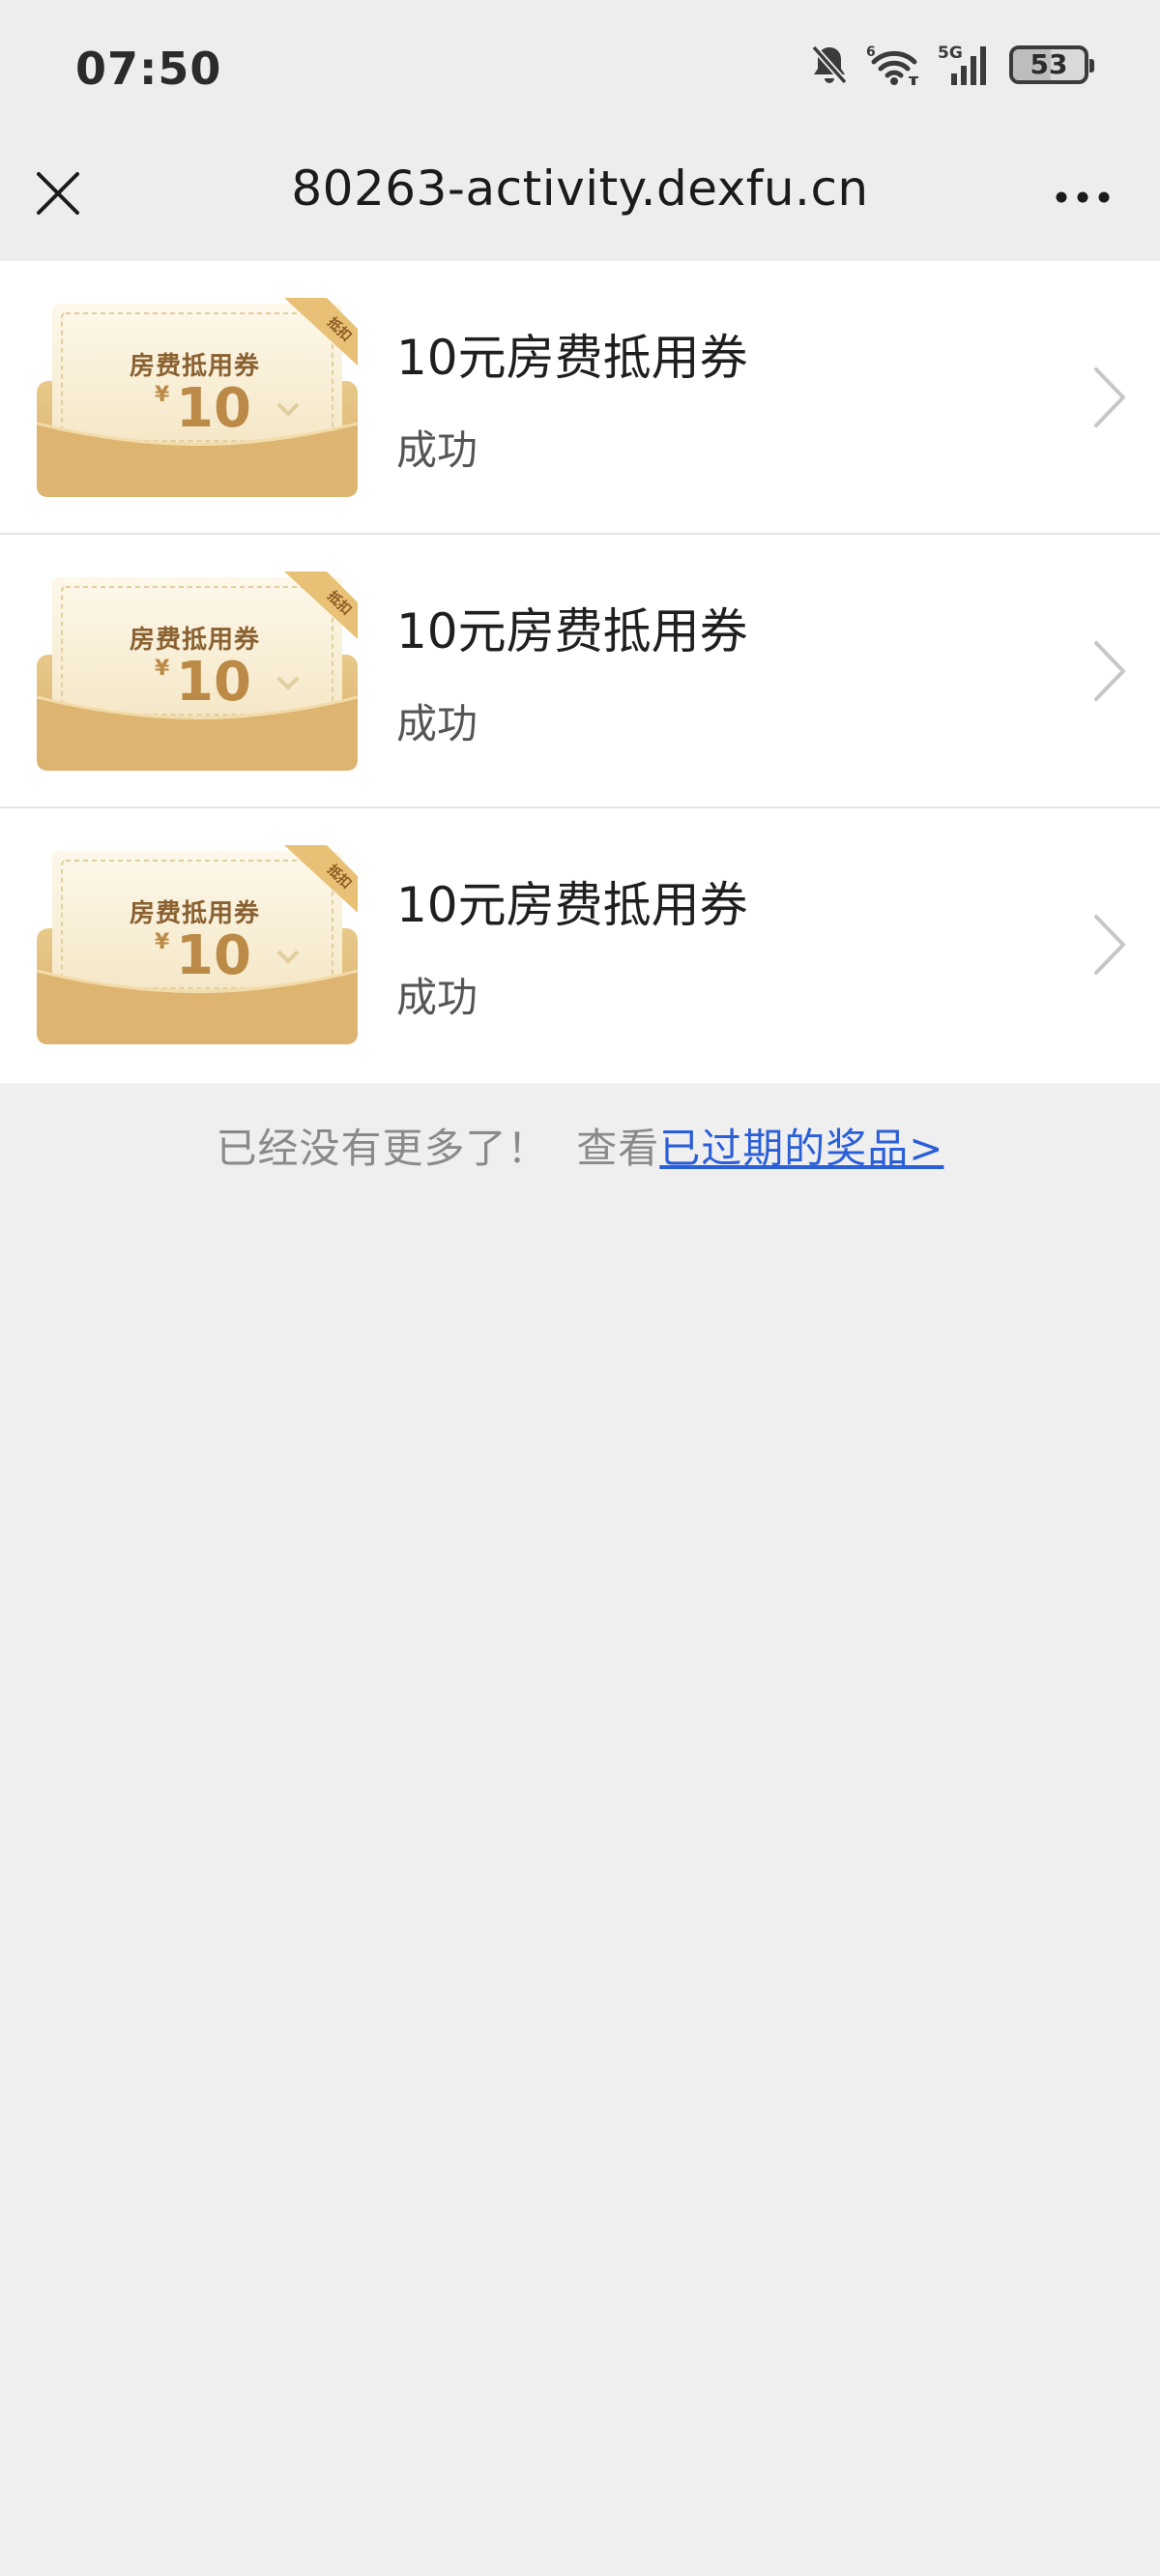 The image size is (1160, 2576). I want to click on wifi-icon: 6, so click(893, 65).